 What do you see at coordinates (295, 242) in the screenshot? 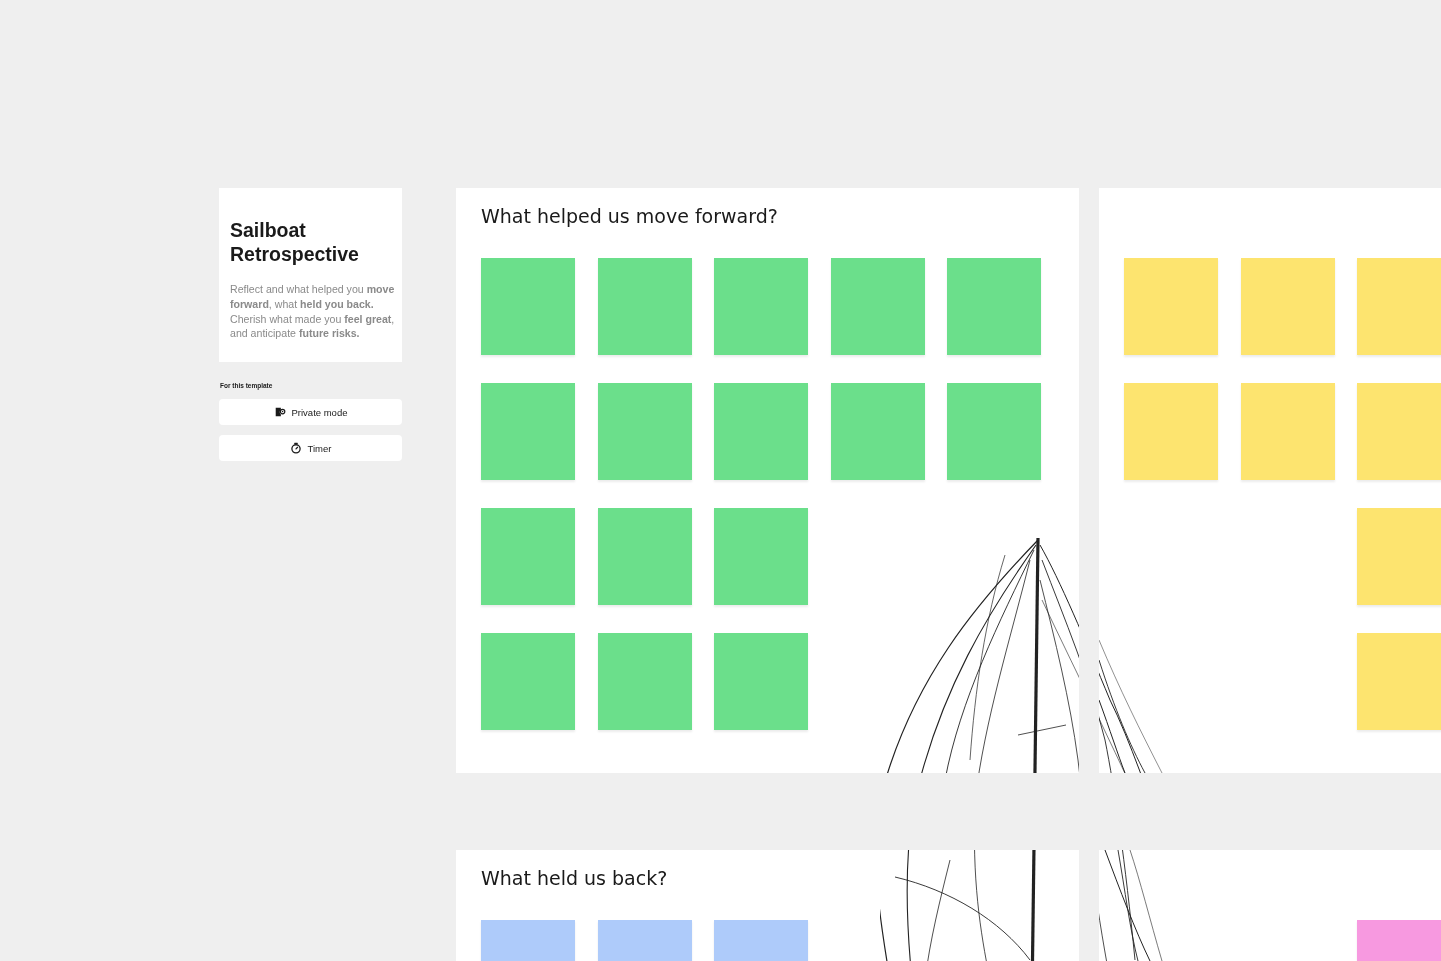
I see `template-title: Sailboat Retrospective` at bounding box center [295, 242].